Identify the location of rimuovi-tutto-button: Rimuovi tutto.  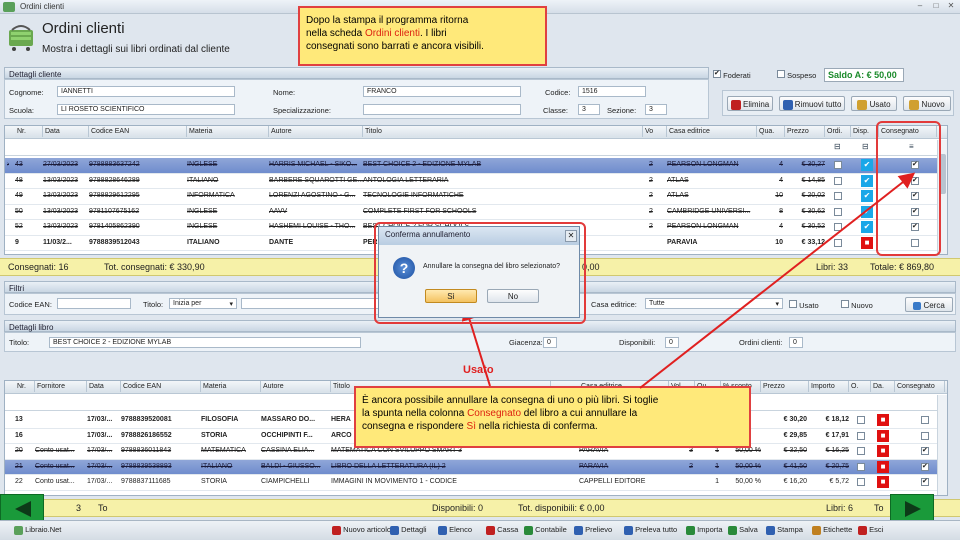
(812, 103).